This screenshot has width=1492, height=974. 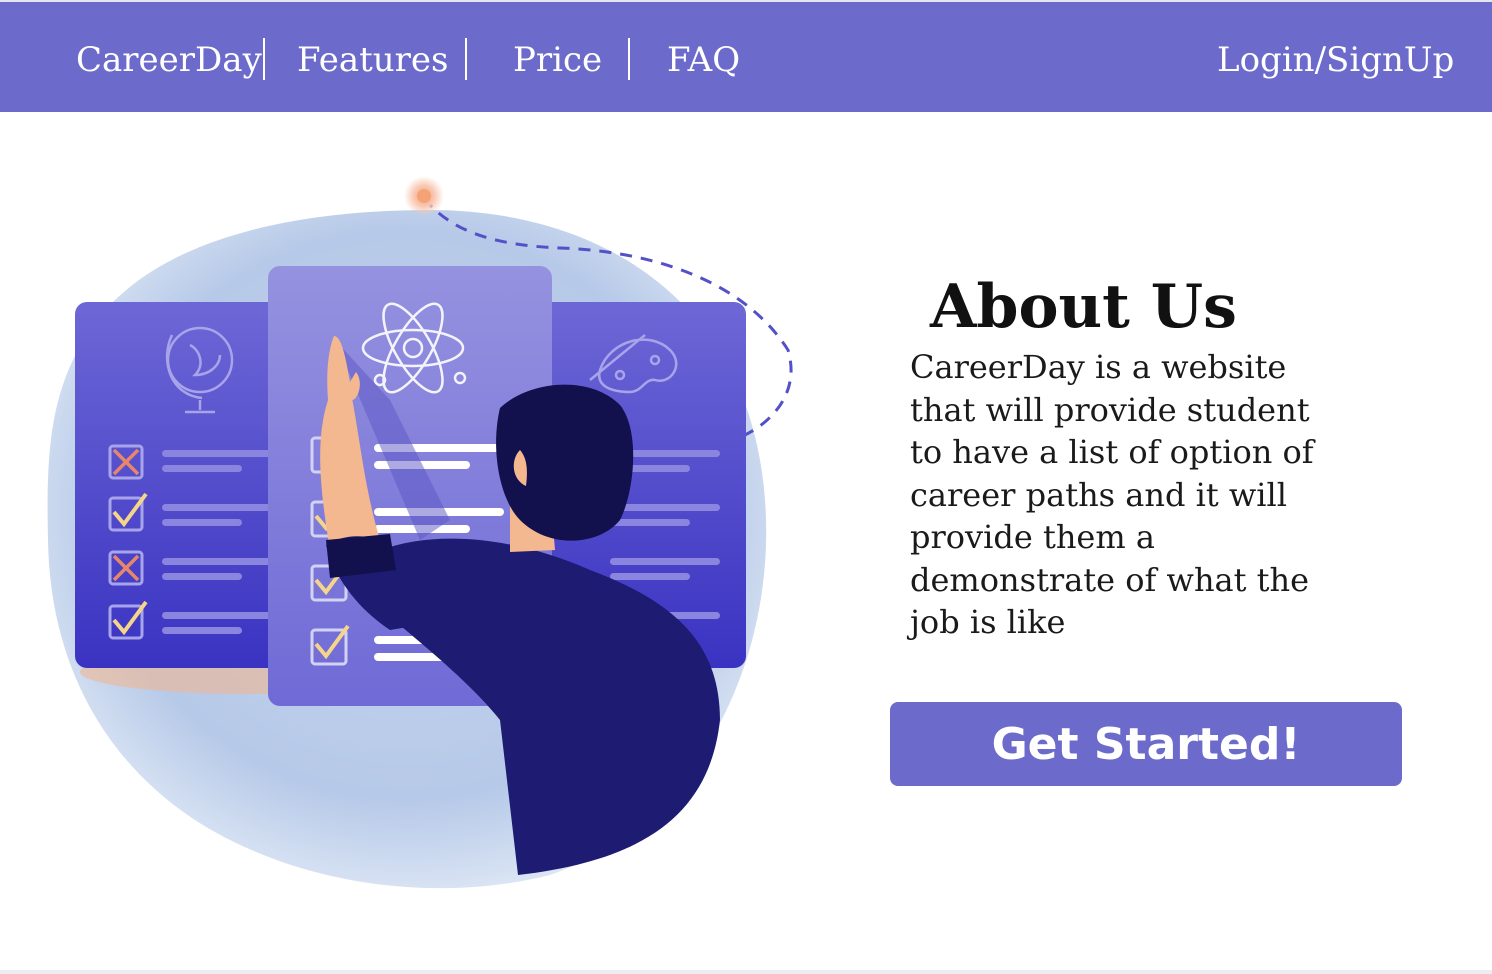 I want to click on brand-link: CareerDay, so click(x=169, y=60).